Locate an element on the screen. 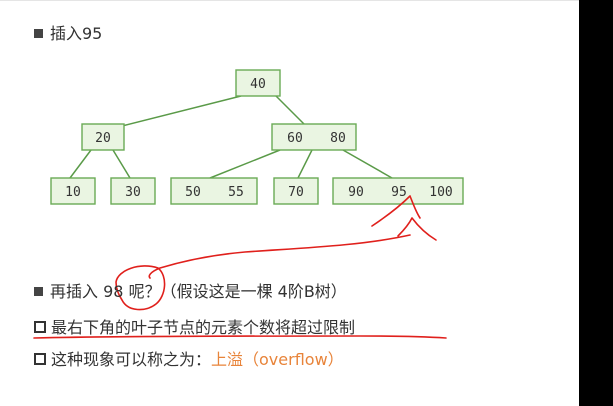 The width and height of the screenshot is (613, 406). overflow-term: 上溢（overflow） is located at coordinates (277, 359).